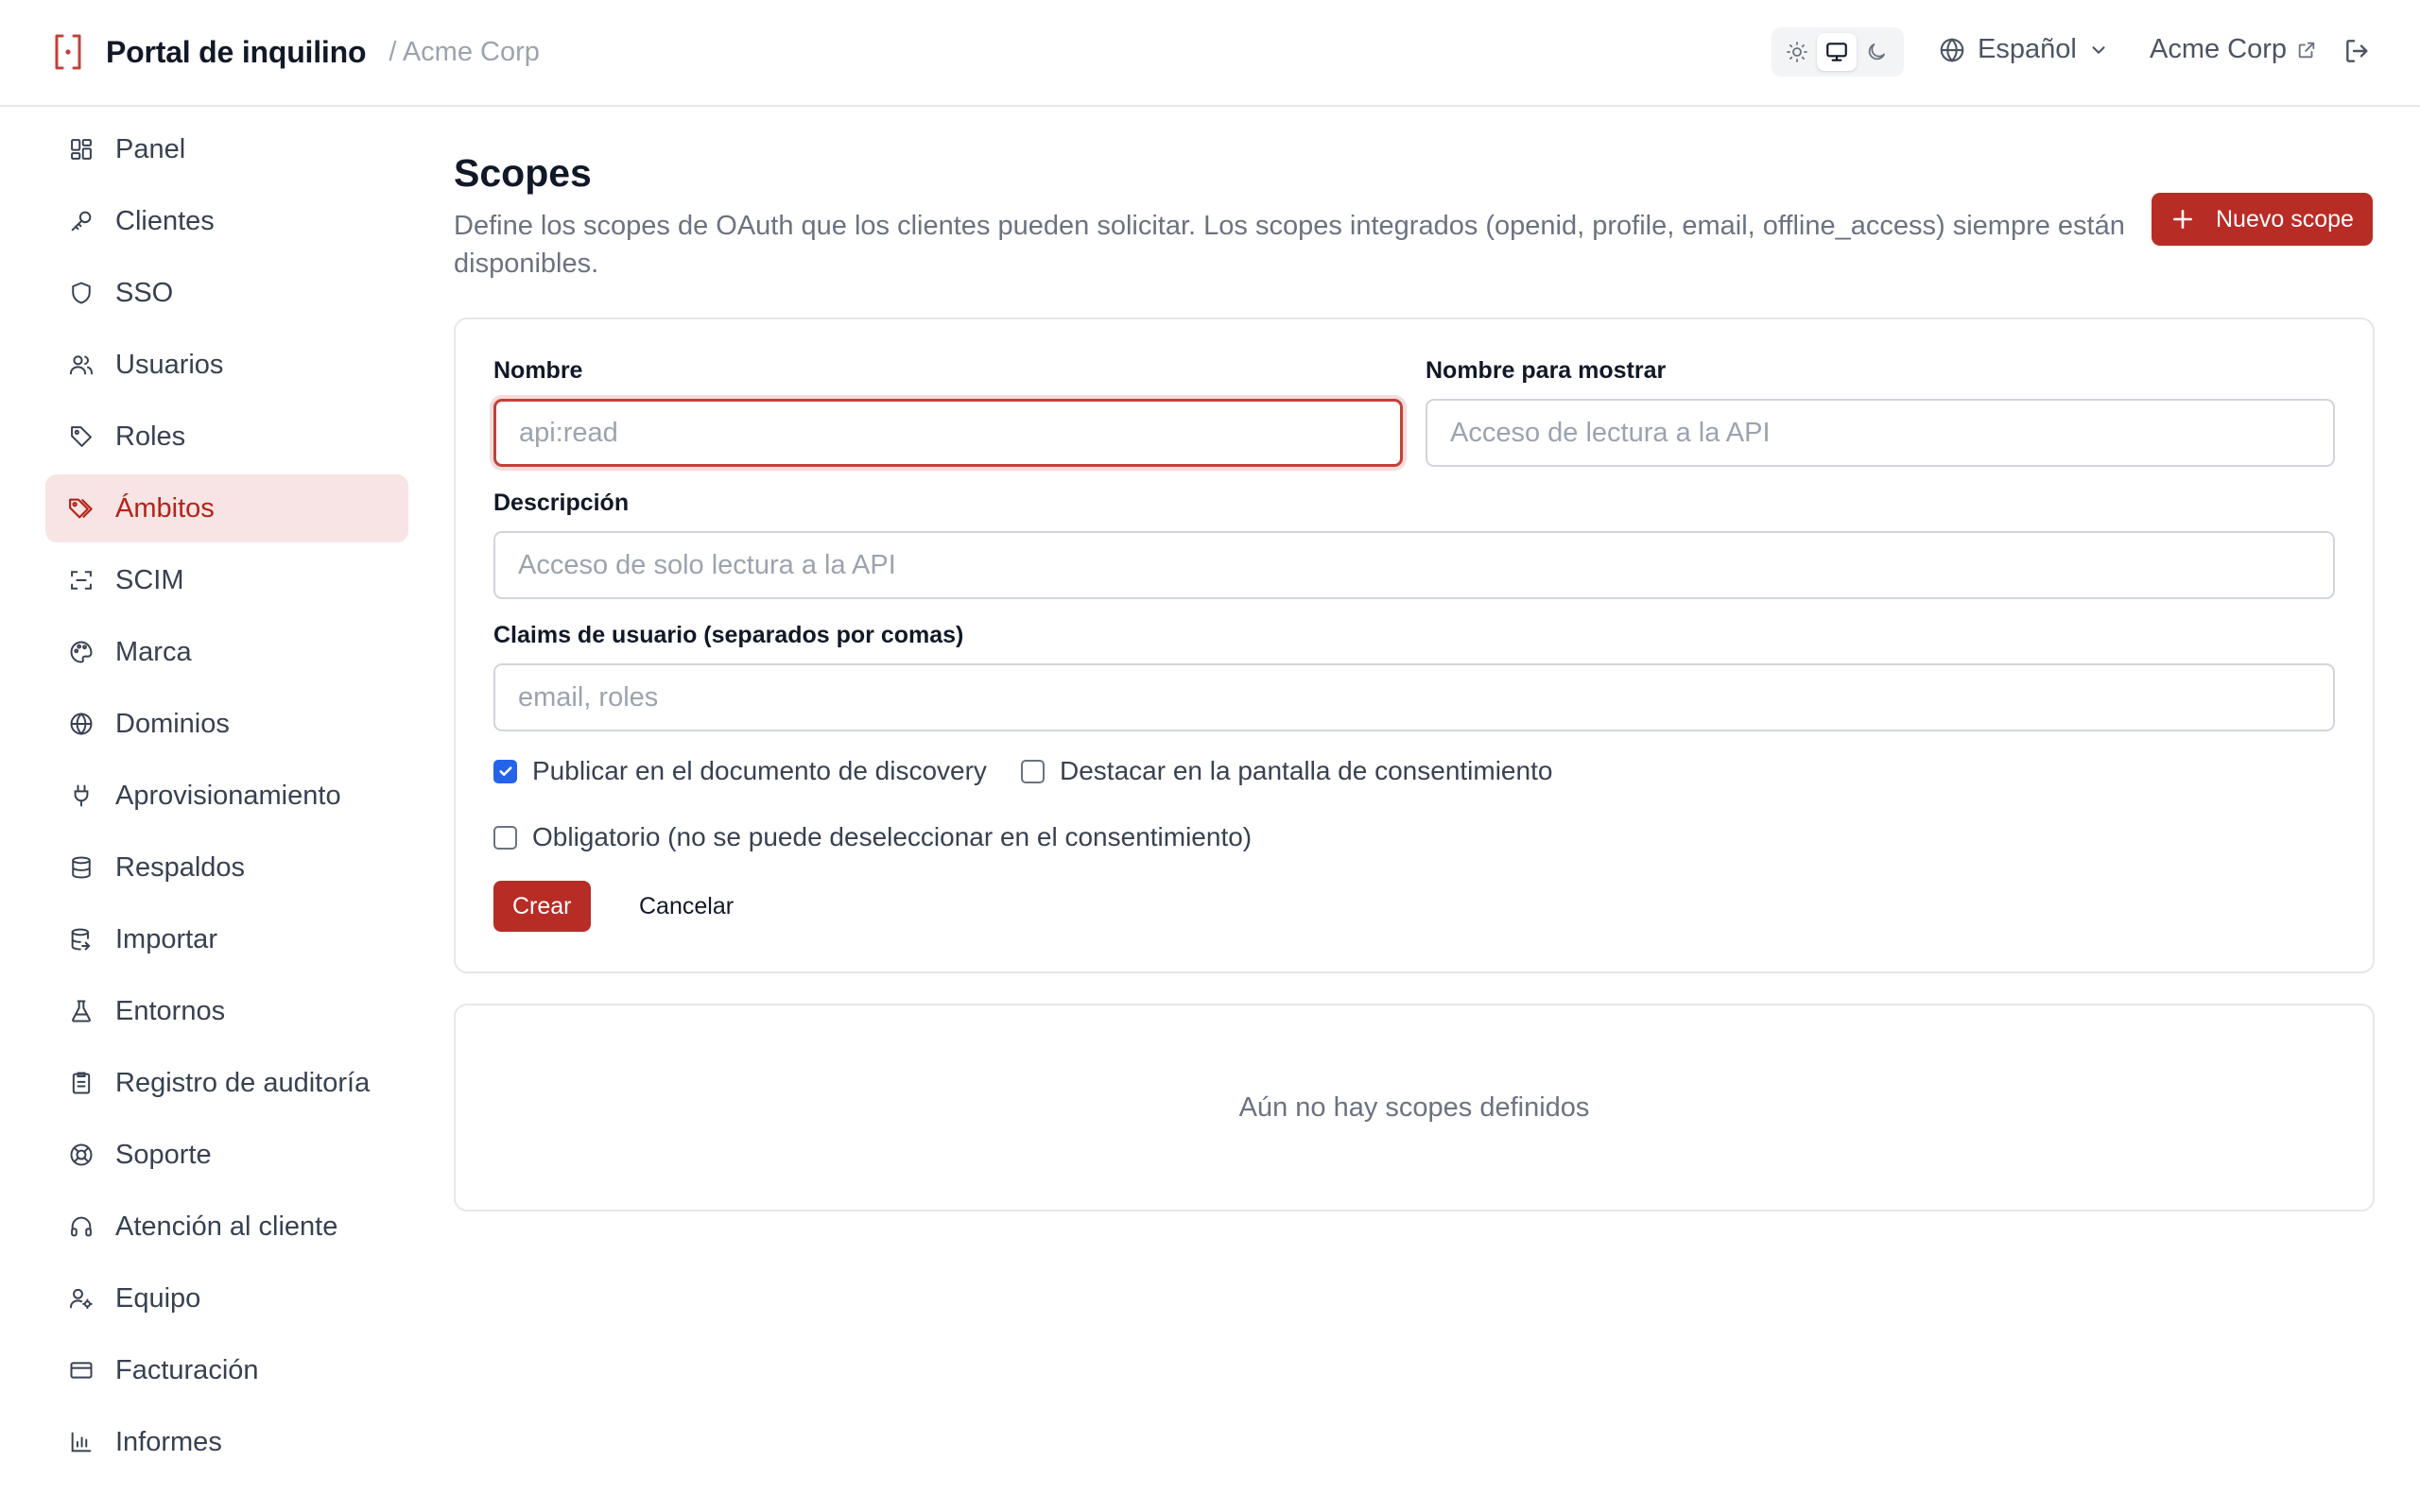 This screenshot has height=1512, width=2420. I want to click on sidebar-item-clientes: Clientes, so click(226, 221).